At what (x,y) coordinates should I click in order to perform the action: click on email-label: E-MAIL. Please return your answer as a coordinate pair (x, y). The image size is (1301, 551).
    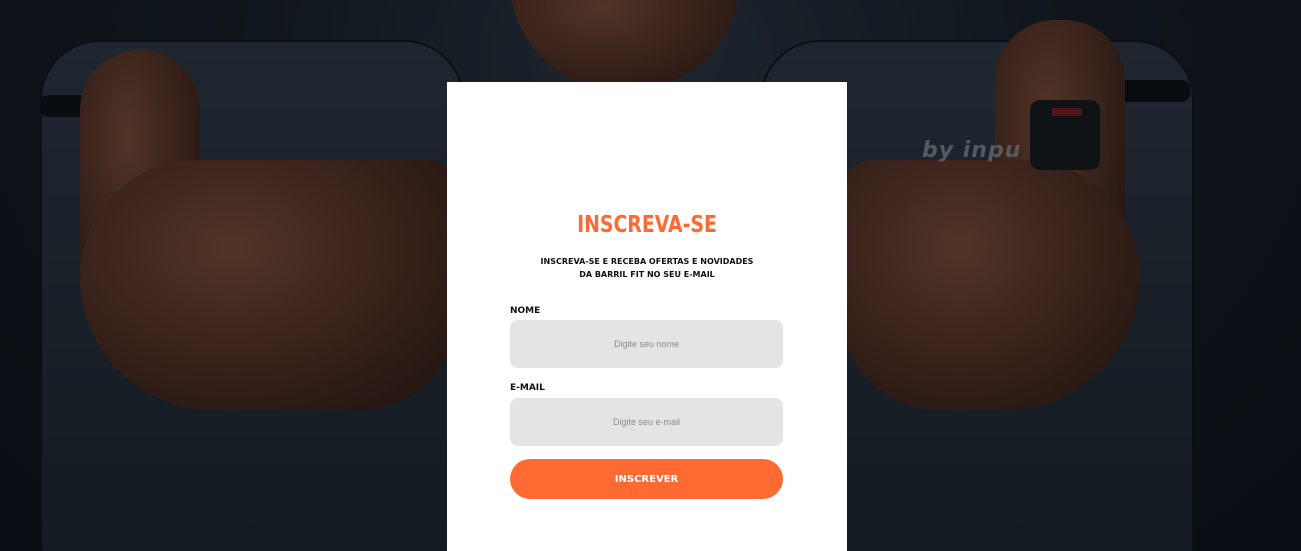
    Looking at the image, I should click on (527, 388).